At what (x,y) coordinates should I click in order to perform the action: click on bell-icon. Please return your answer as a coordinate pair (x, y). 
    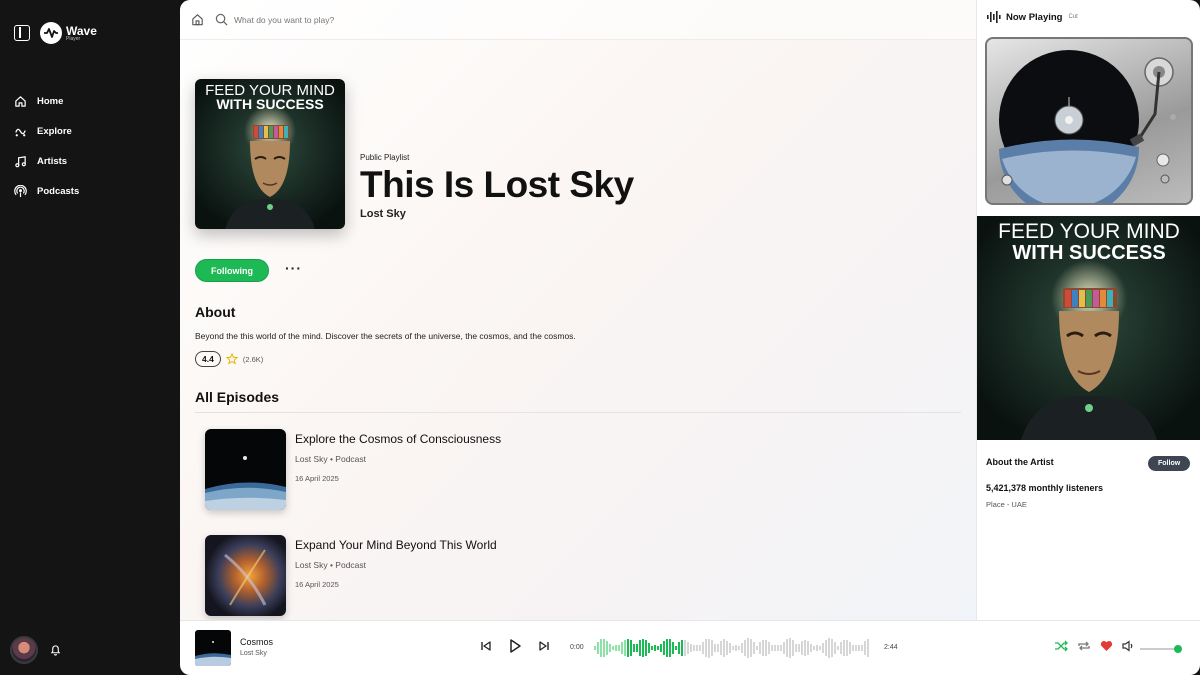
    Looking at the image, I should click on (55, 650).